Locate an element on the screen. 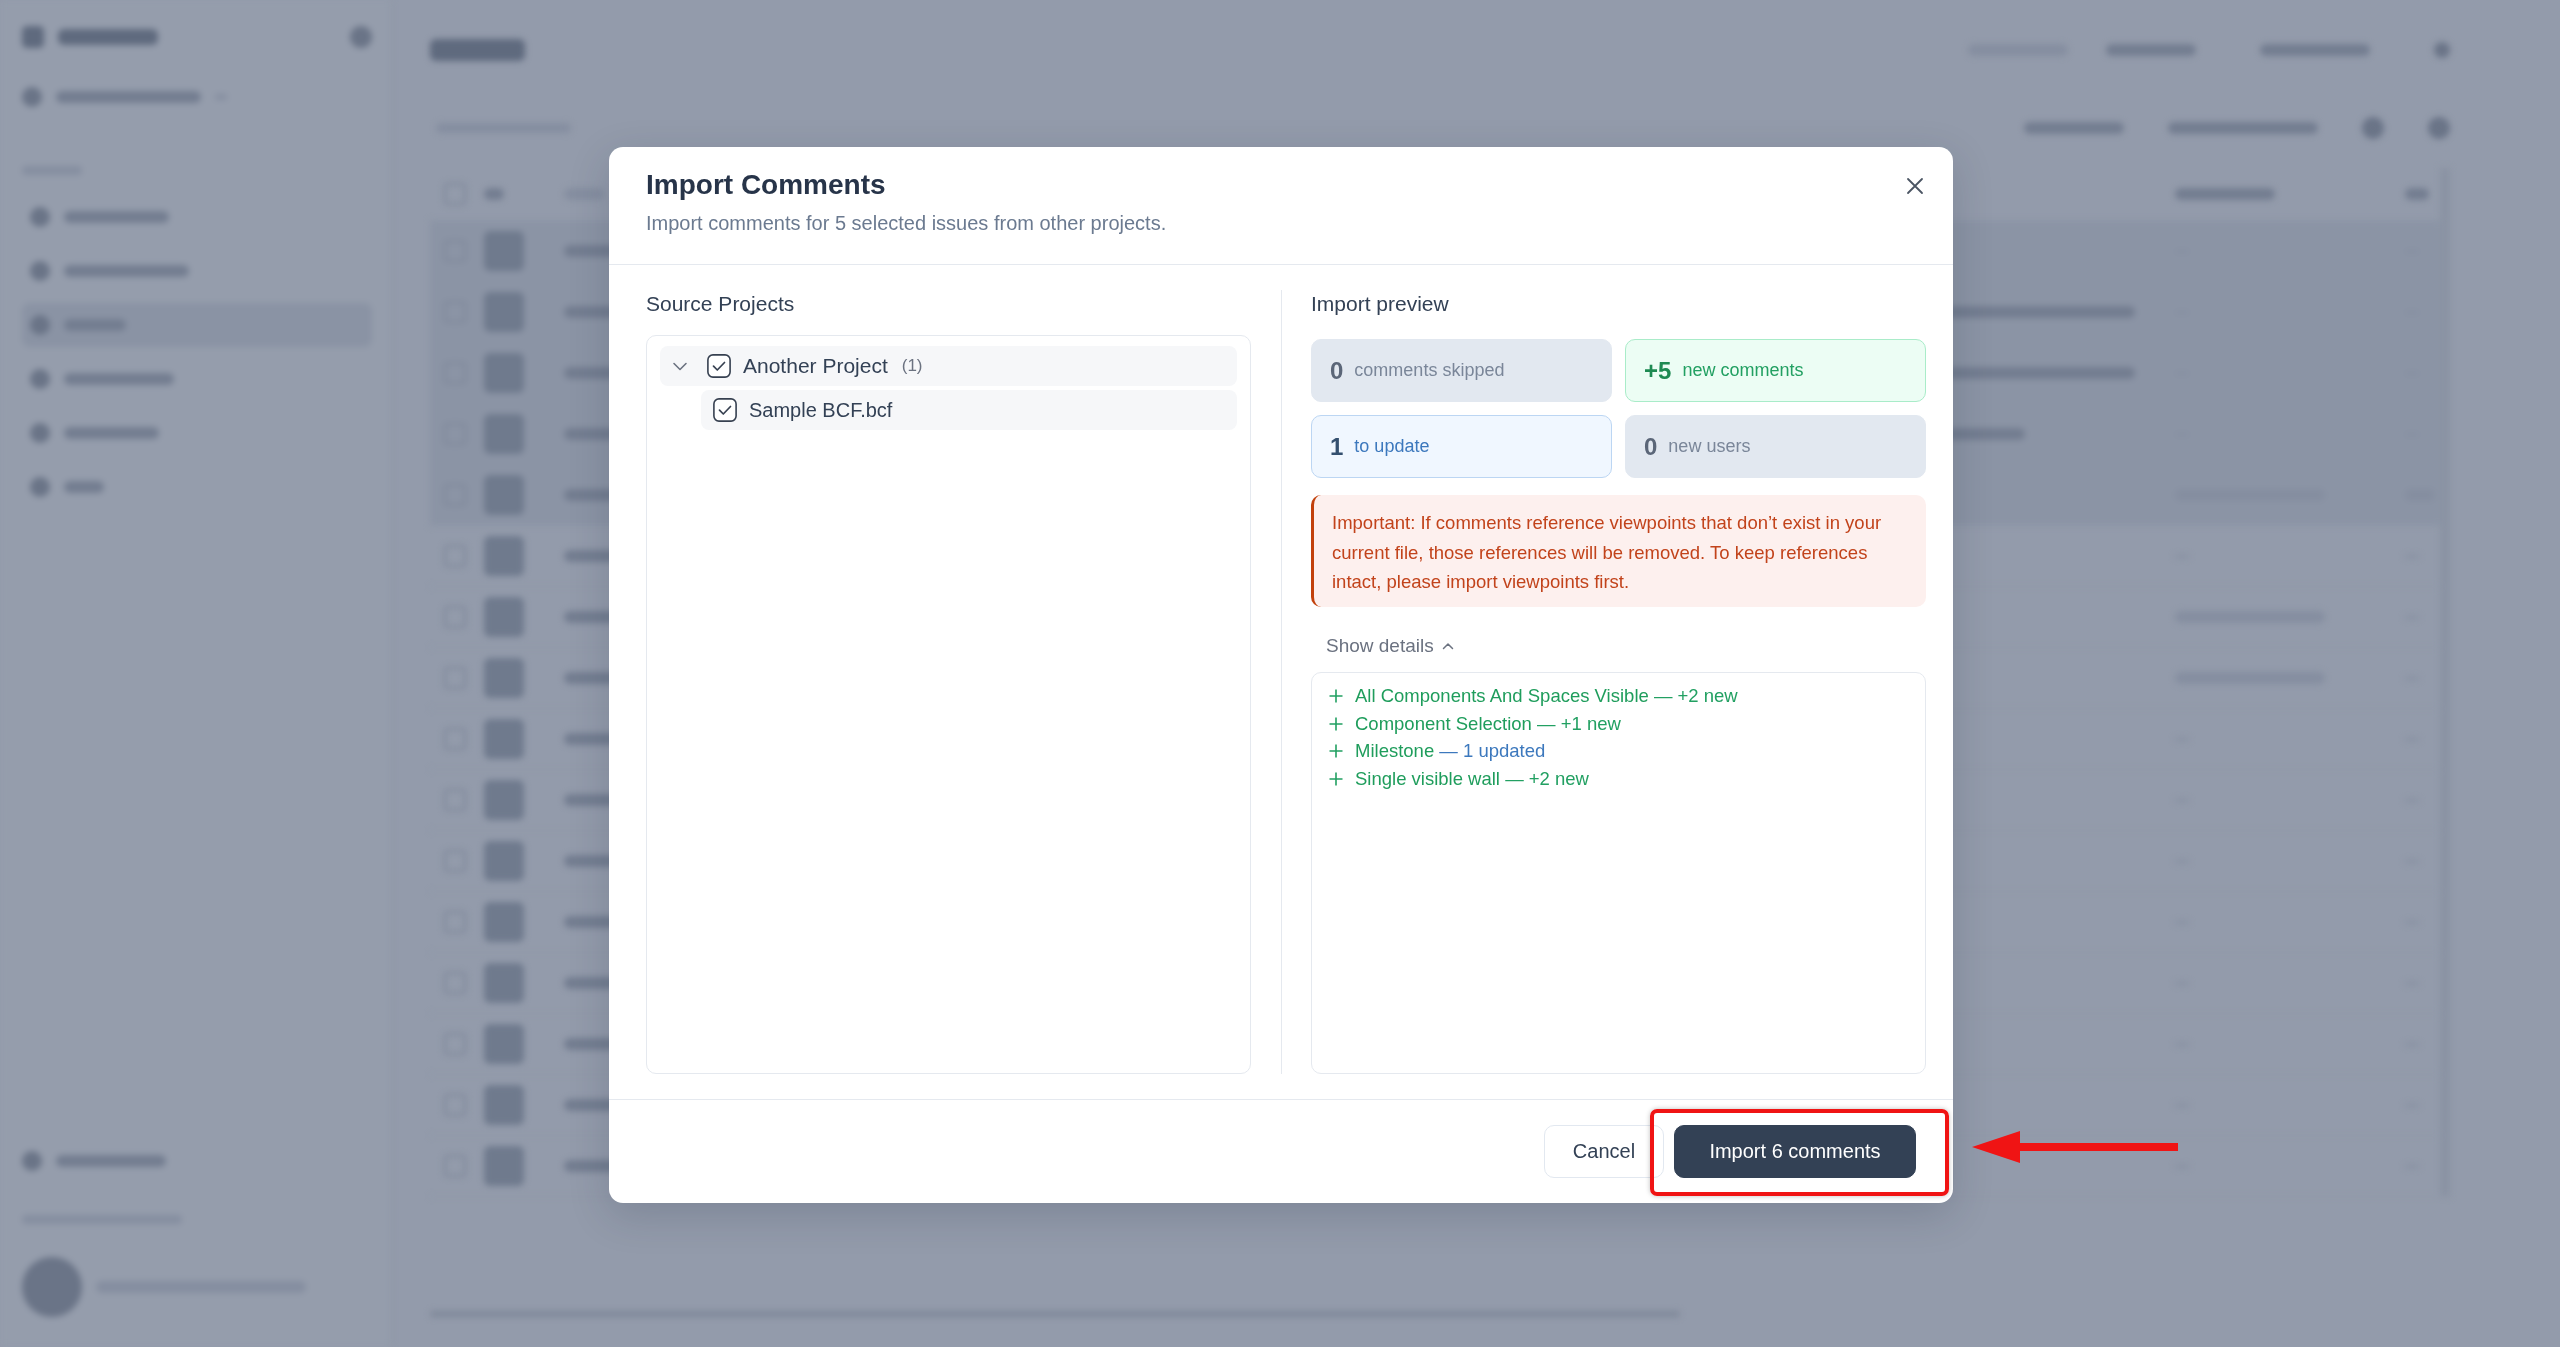 This screenshot has width=2560, height=1347. stat-label: comments skipped is located at coordinates (1429, 370).